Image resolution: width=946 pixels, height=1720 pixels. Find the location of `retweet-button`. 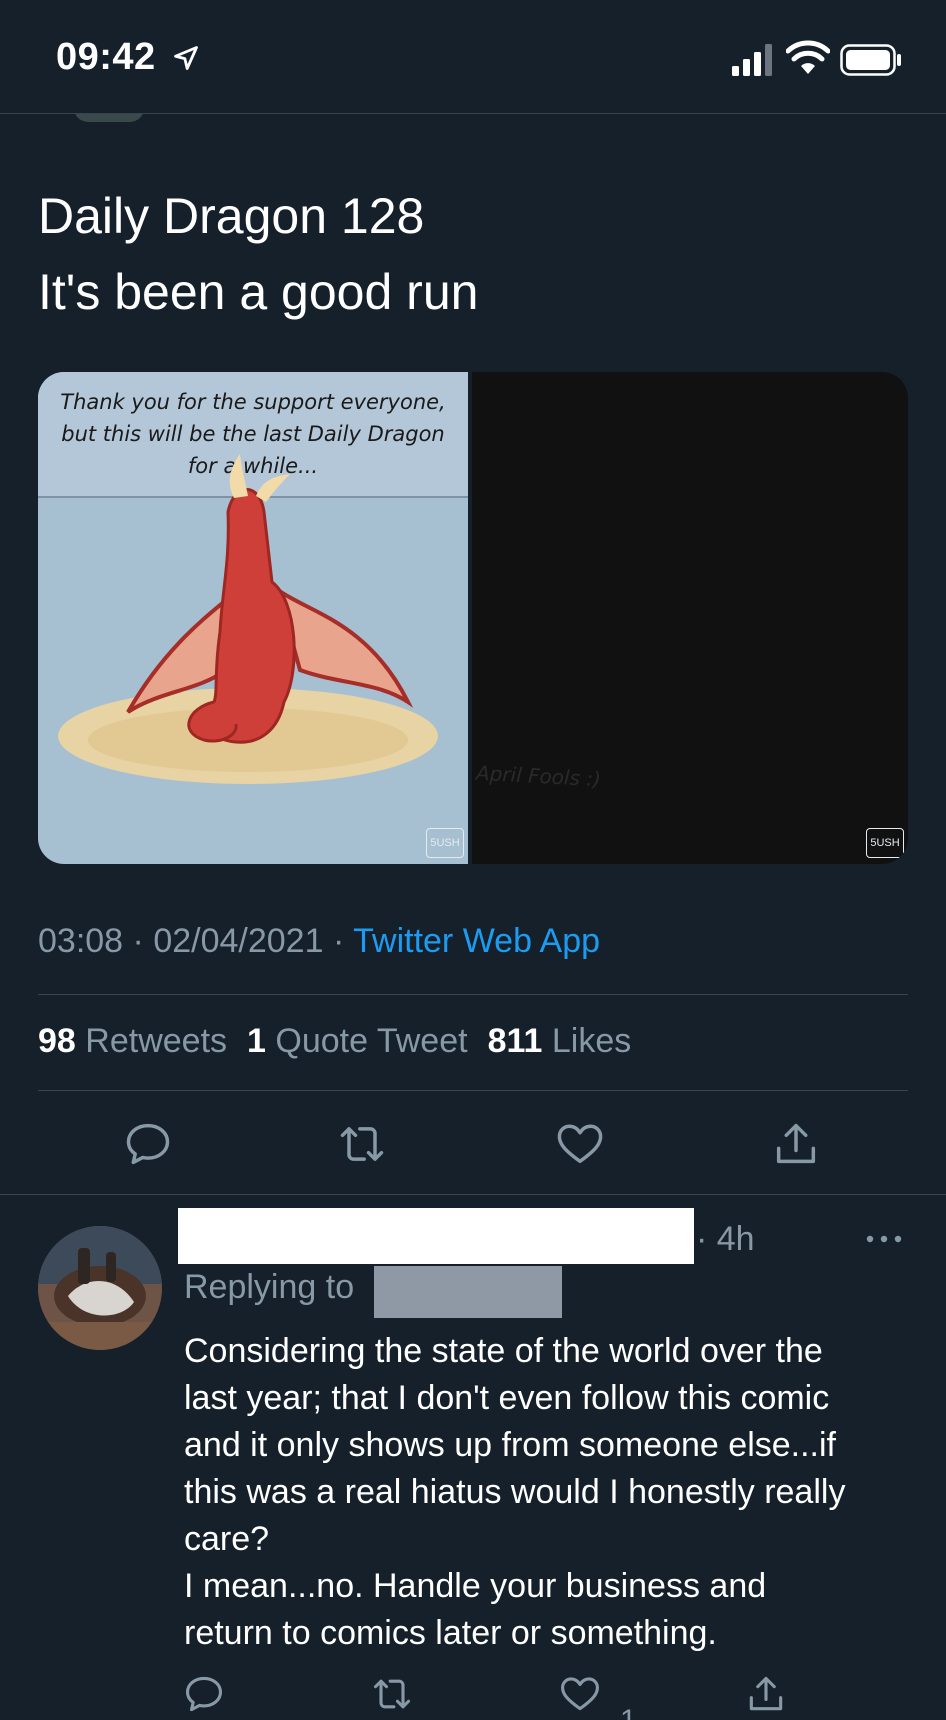

retweet-button is located at coordinates (362, 1144).